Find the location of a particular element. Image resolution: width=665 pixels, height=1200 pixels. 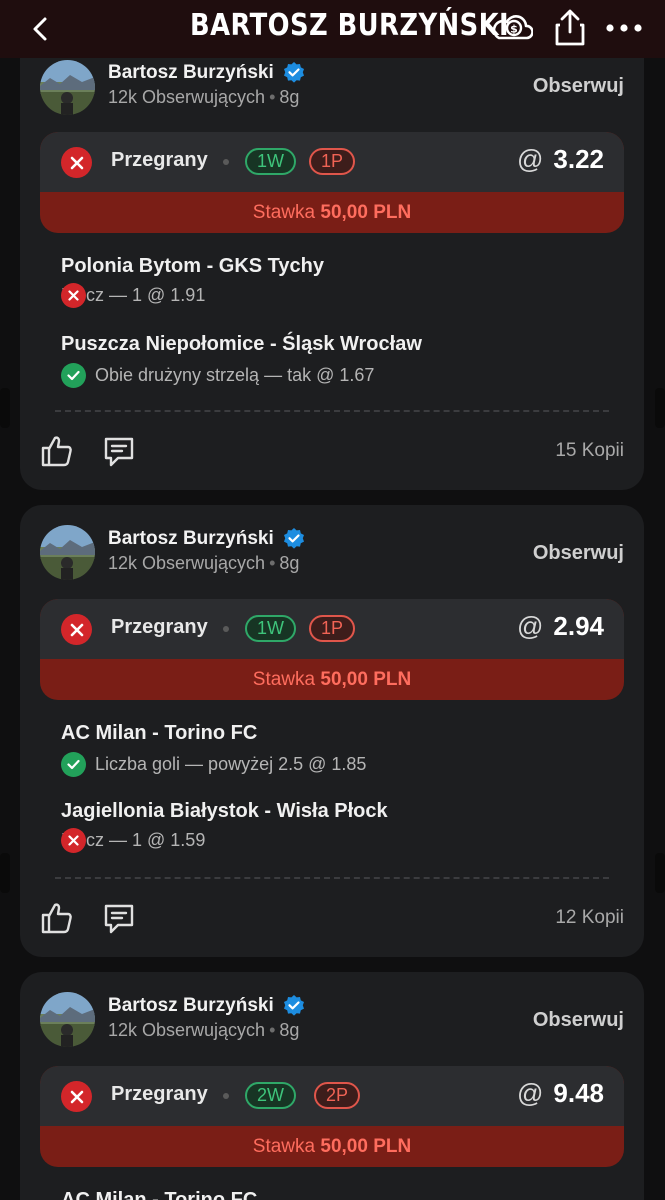

share-button is located at coordinates (570, 28).